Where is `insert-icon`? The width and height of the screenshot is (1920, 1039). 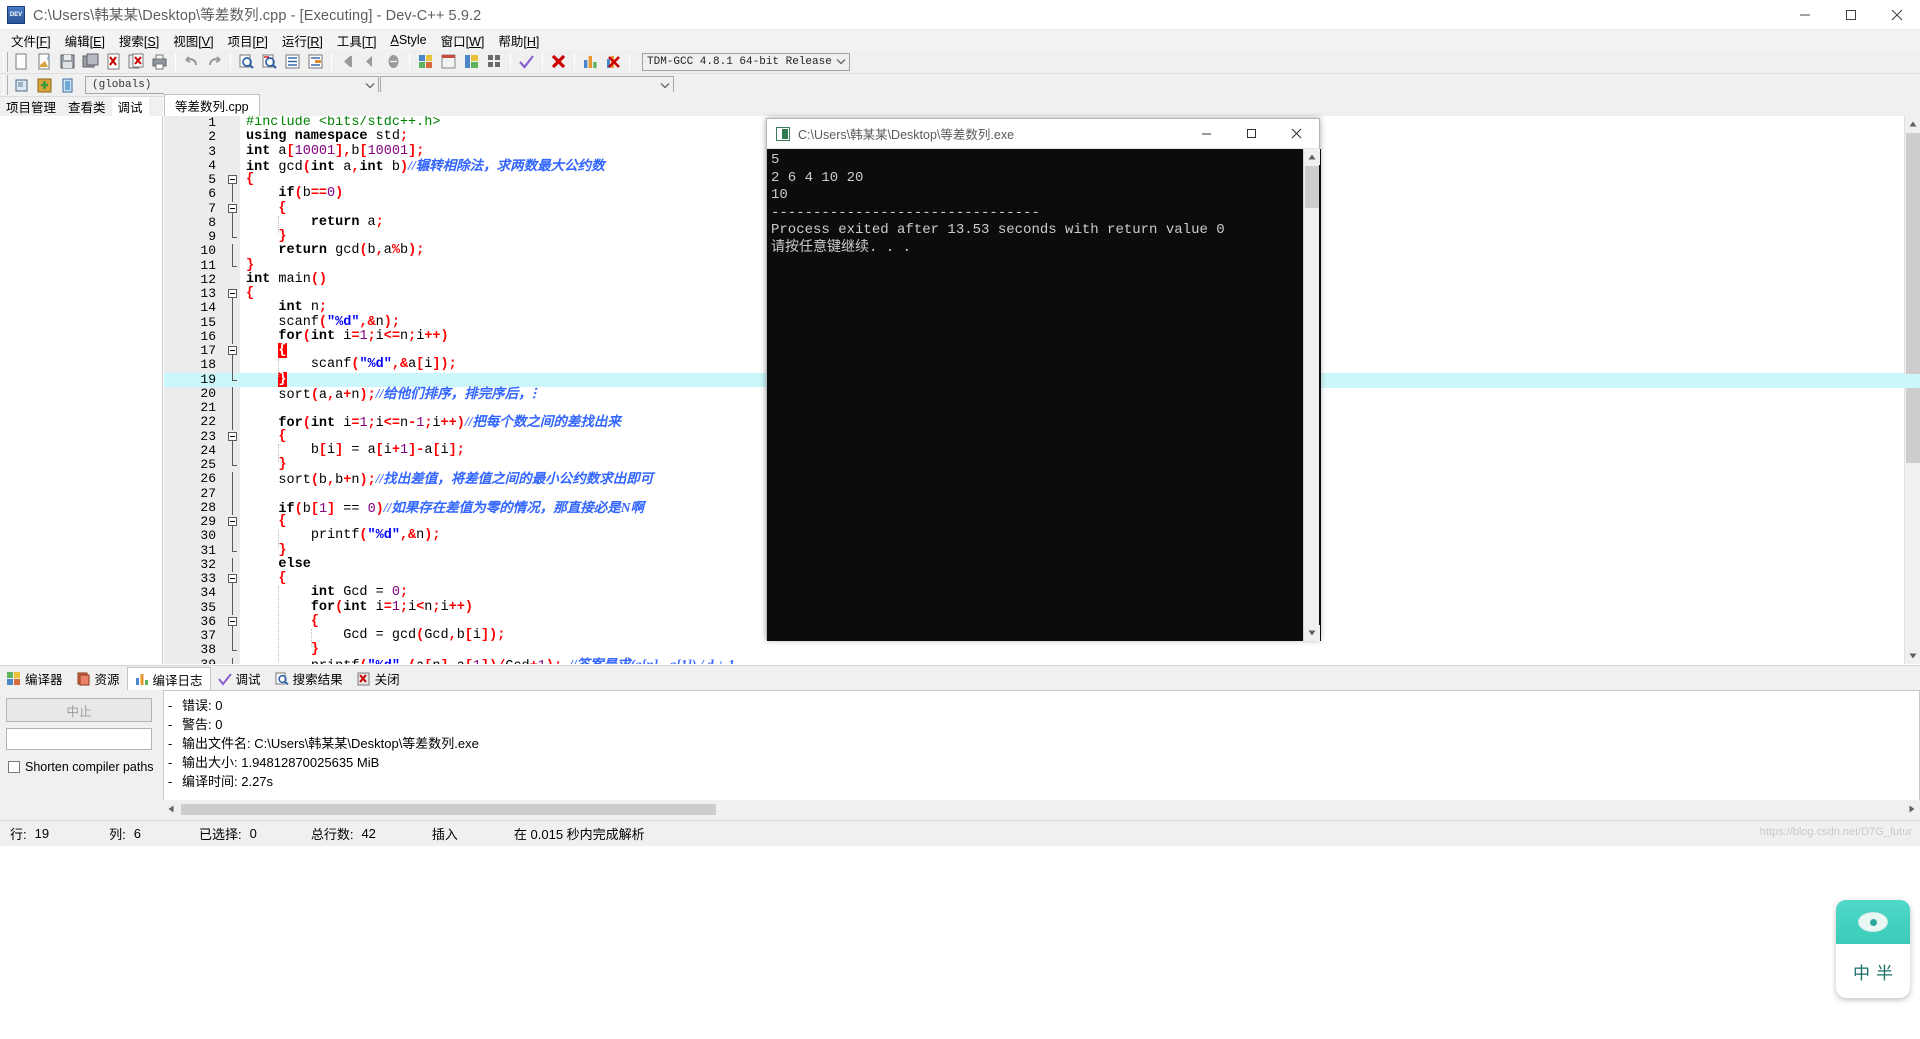
insert-icon is located at coordinates (21, 85).